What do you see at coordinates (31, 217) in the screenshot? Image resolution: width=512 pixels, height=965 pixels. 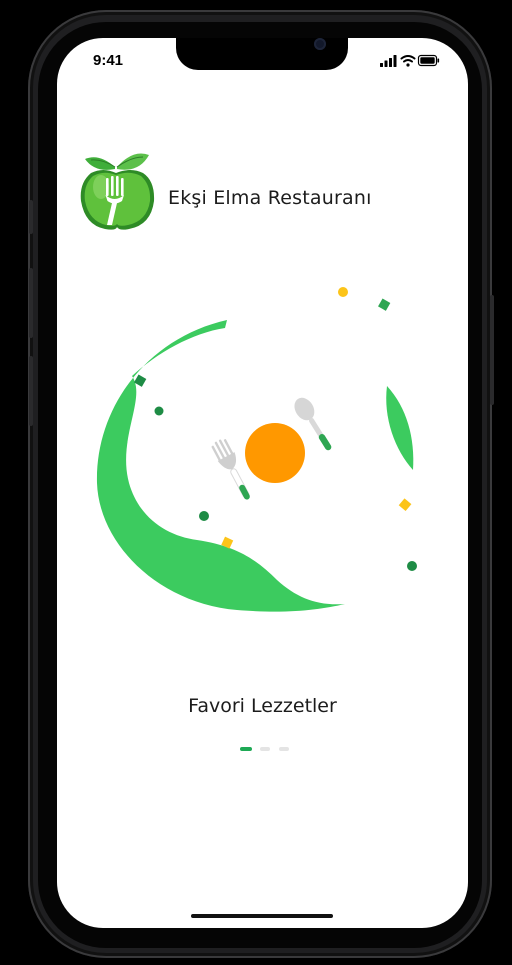 I see `mute-switch` at bounding box center [31, 217].